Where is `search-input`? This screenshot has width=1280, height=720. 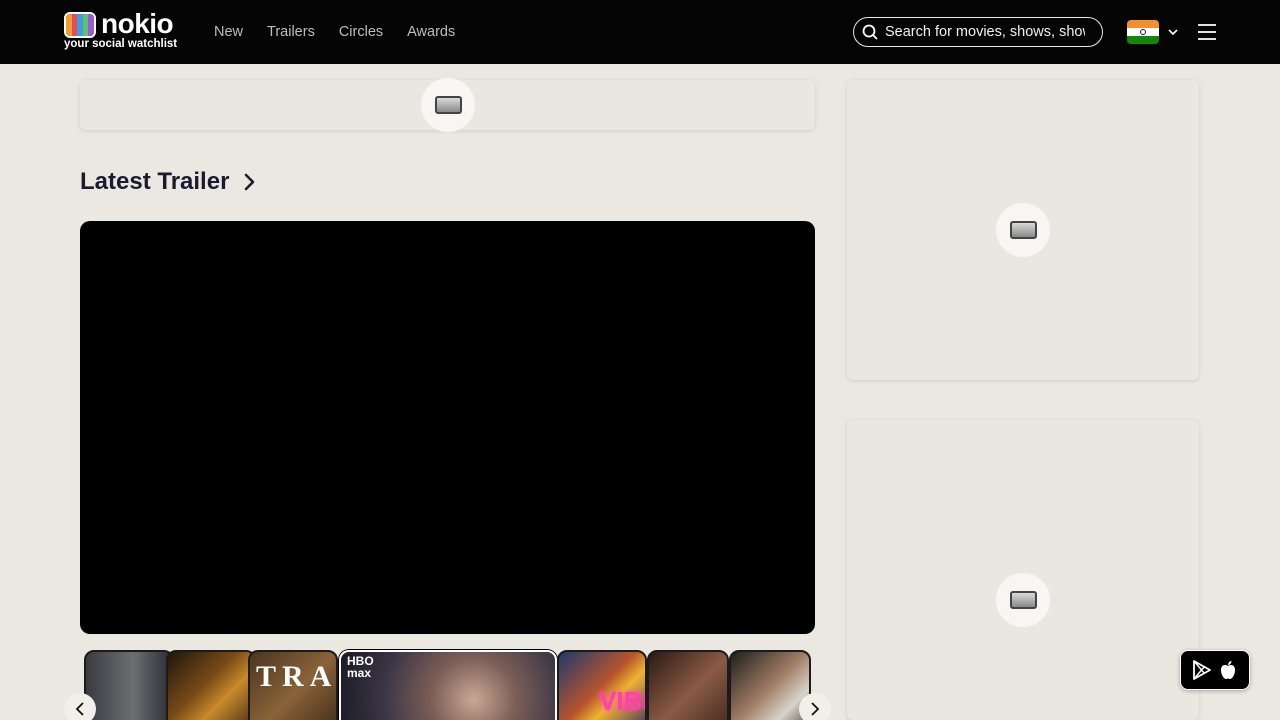
search-input is located at coordinates (985, 32).